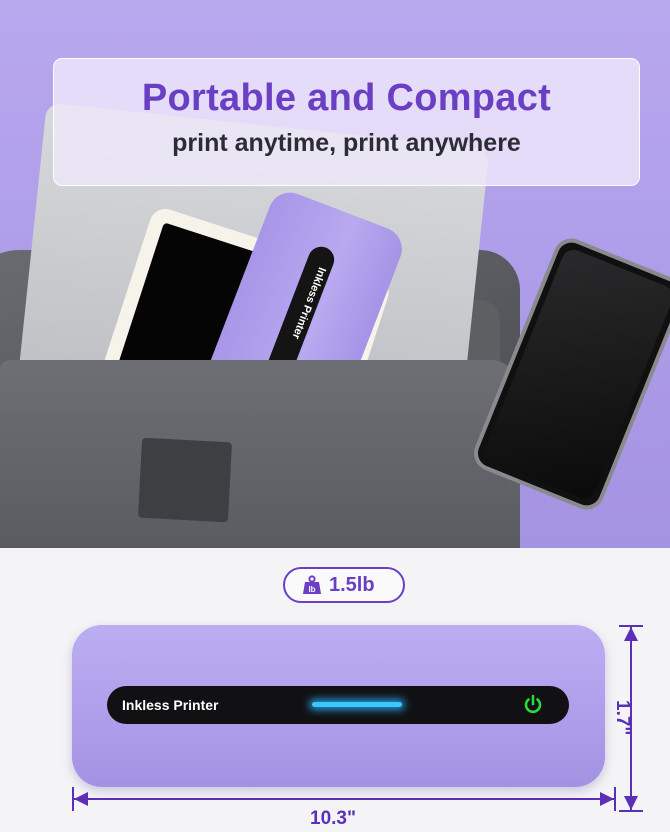  Describe the element at coordinates (185, 480) in the screenshot. I see `velcro-patch` at that location.